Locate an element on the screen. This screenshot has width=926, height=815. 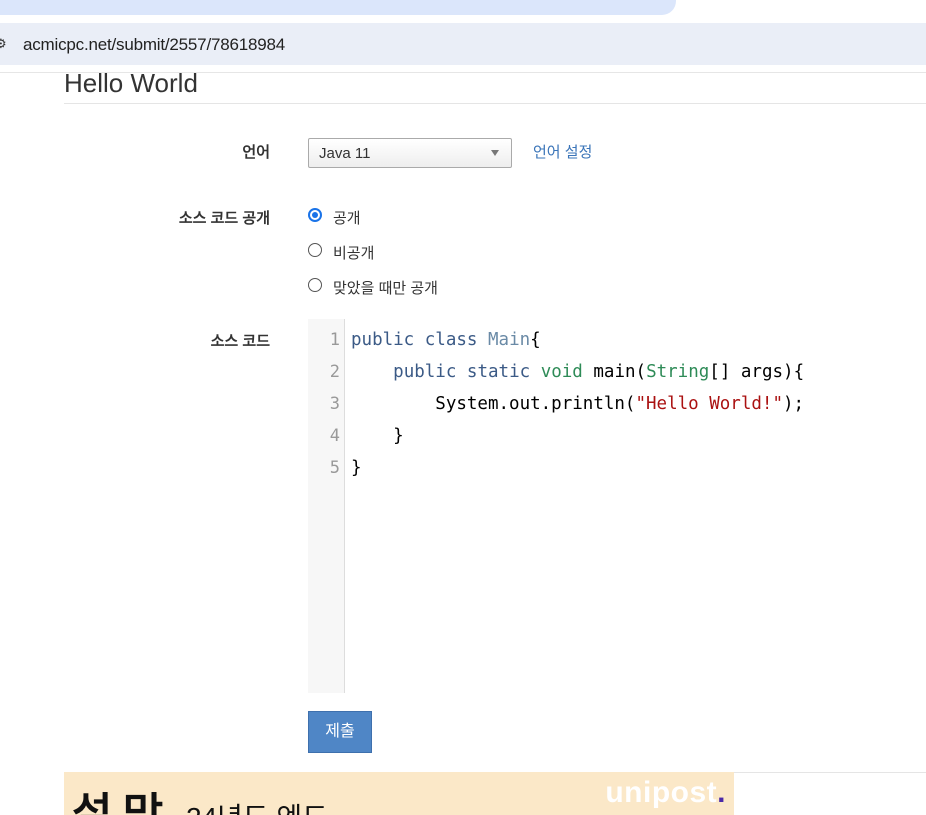
visibility-option-label: 비공개 is located at coordinates (354, 253).